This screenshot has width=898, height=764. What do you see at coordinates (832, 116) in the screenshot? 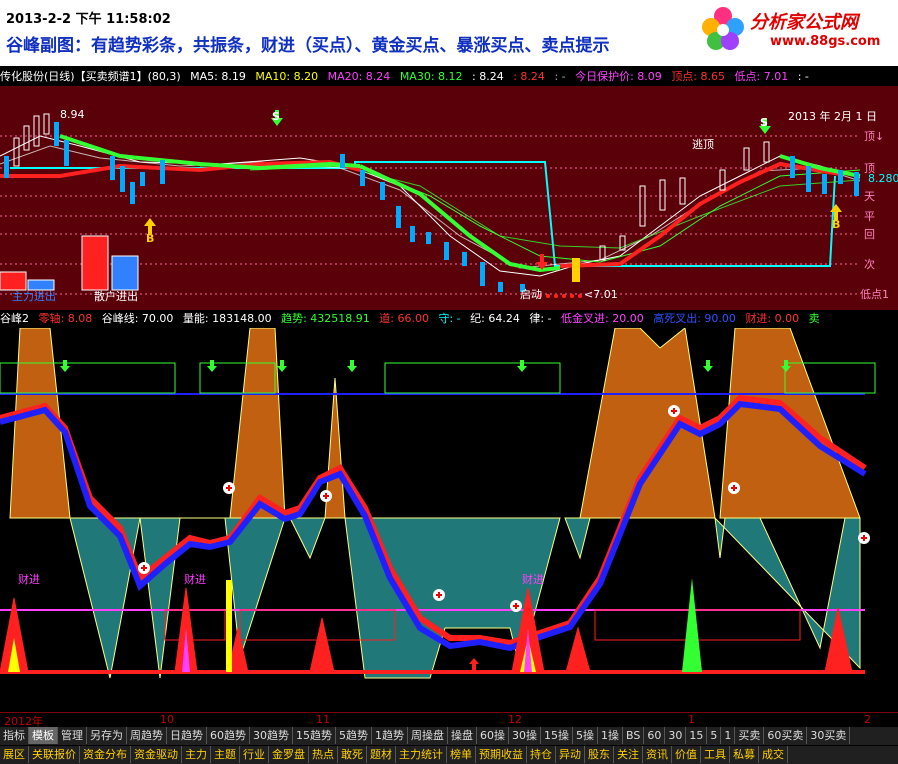
I see `chart-date: 2013 年 2月 1 日` at bounding box center [832, 116].